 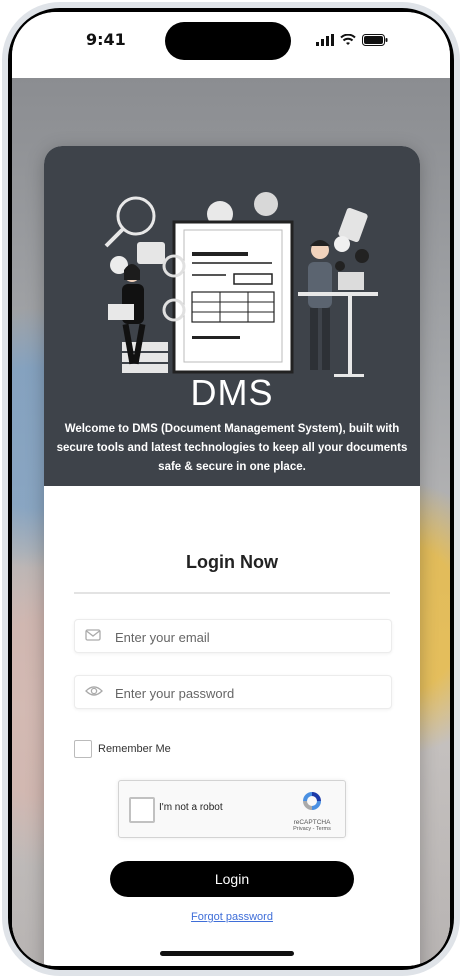 What do you see at coordinates (325, 40) in the screenshot?
I see `signal-icon` at bounding box center [325, 40].